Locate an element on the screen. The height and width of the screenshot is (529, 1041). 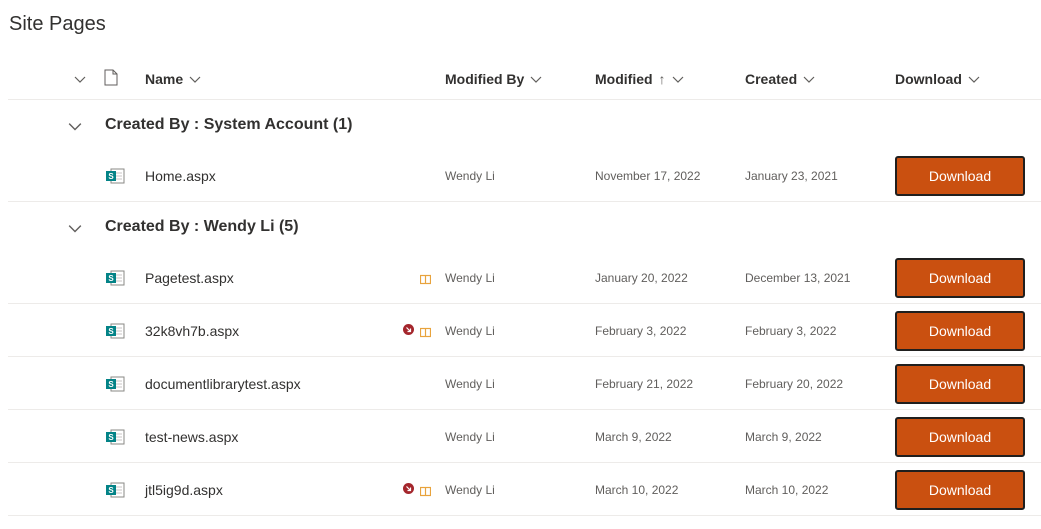
page-title: Site Pages is located at coordinates (57, 24).